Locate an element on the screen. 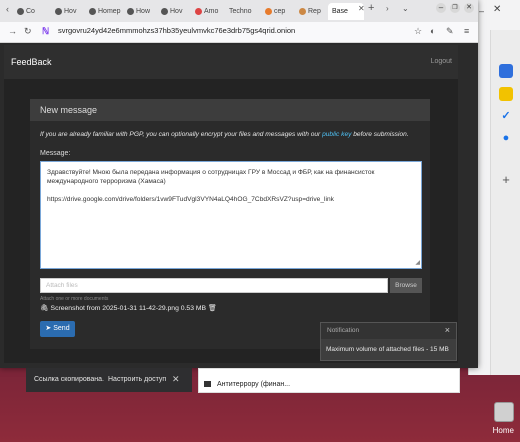 The height and width of the screenshot is (442, 520). calendar-icon is located at coordinates (506, 71).